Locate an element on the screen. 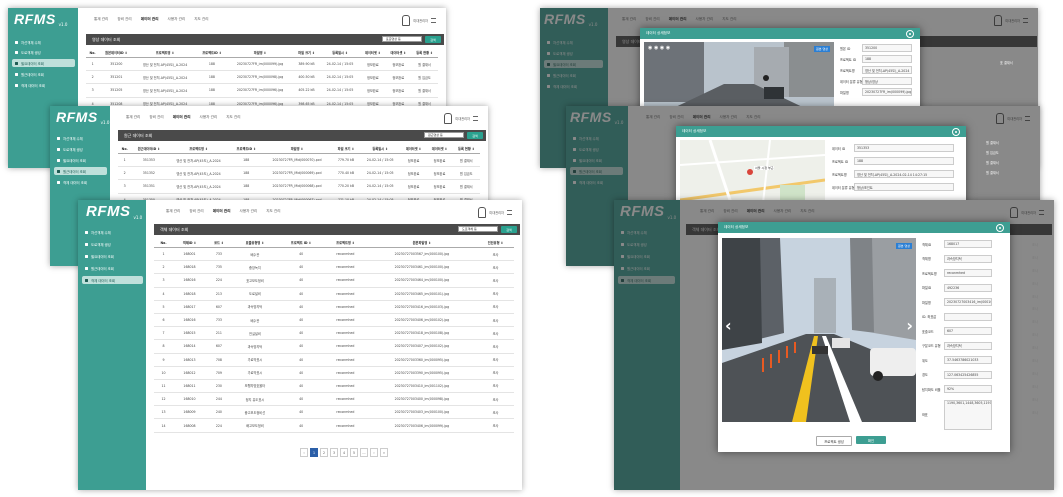 The width and height of the screenshot is (1063, 497). play-icon: ◉ ◉ ◉ ◉ is located at coordinates (659, 48).